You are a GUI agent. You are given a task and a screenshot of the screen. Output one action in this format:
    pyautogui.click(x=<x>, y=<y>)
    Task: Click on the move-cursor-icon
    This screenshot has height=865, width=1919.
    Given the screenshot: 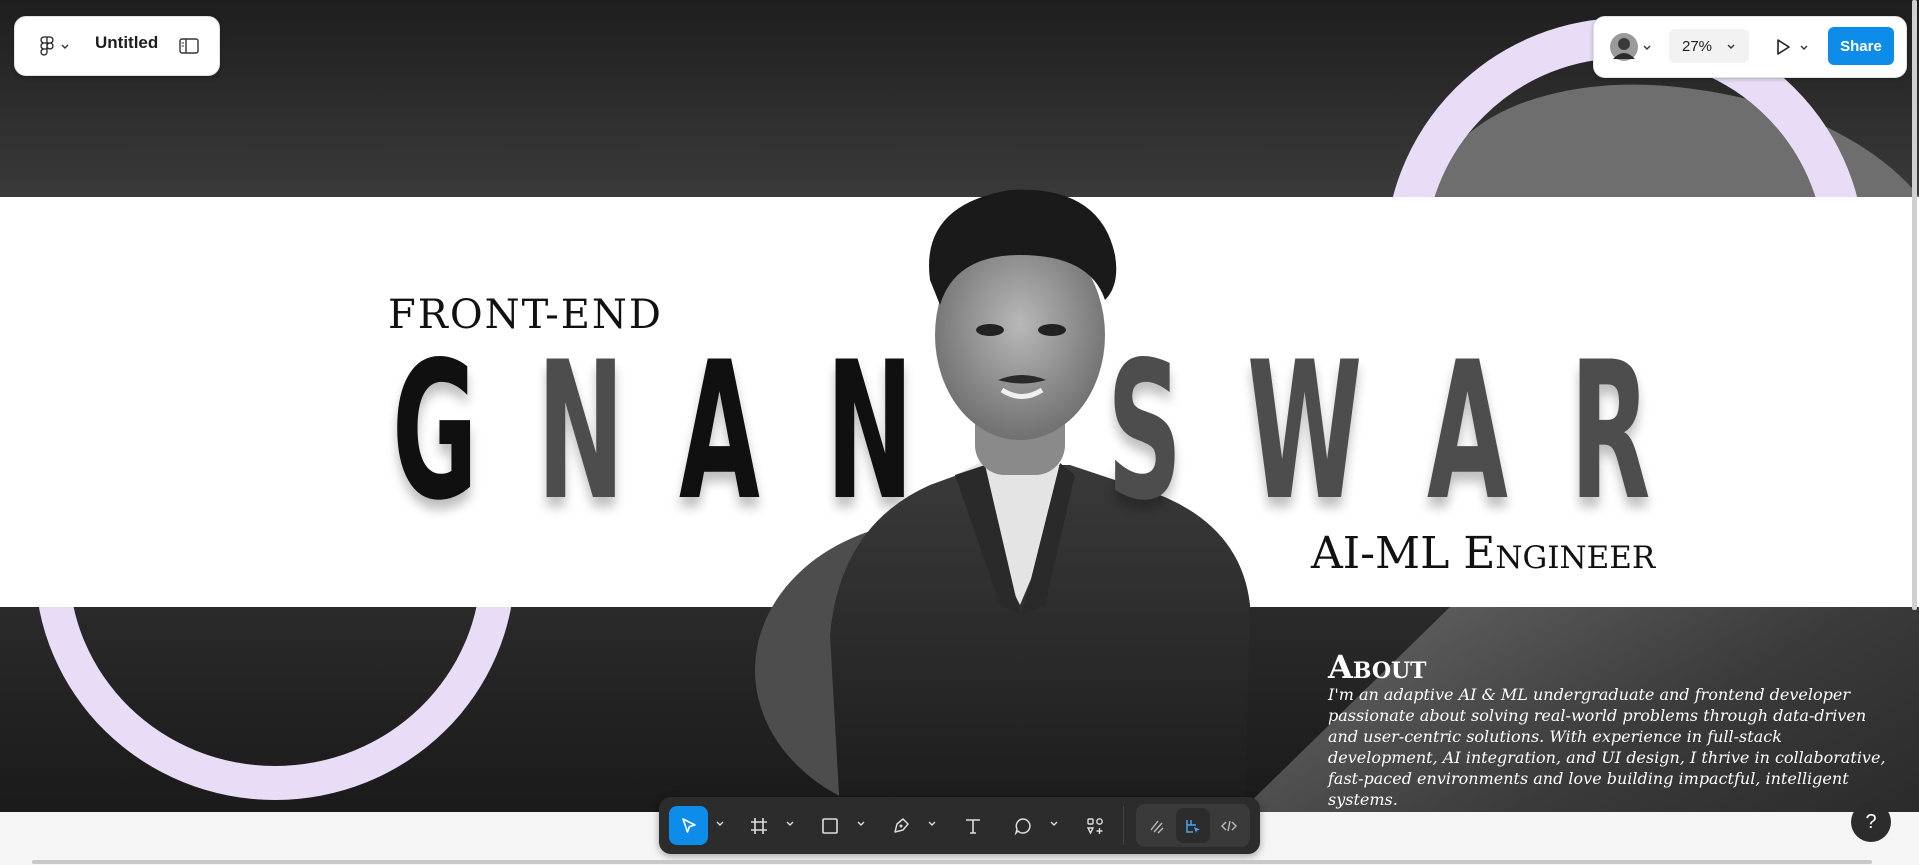 What is the action you would take?
    pyautogui.click(x=688, y=825)
    